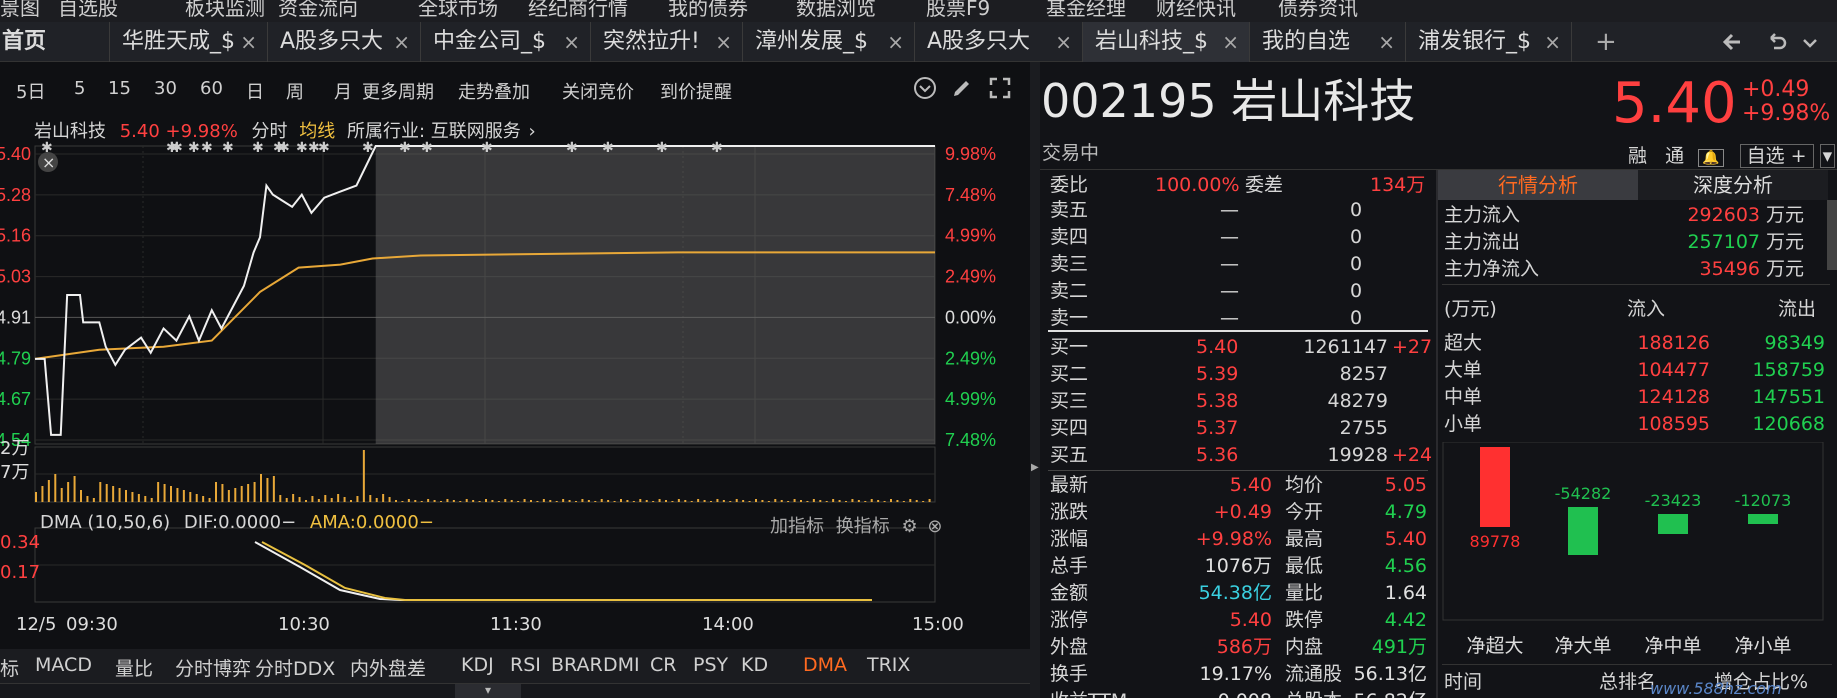 Image resolution: width=1837 pixels, height=698 pixels. I want to click on y-tick-left: 4.91, so click(15, 317).